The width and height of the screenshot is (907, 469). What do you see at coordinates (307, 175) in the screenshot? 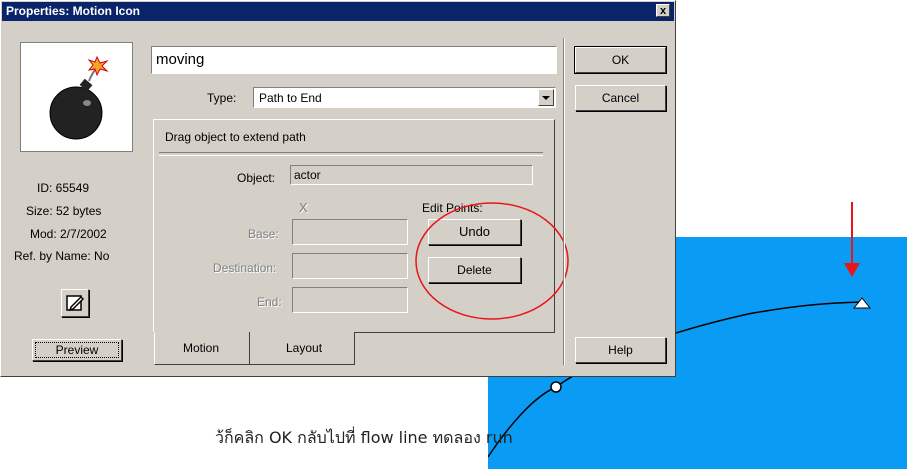
I see `object-value: actor` at bounding box center [307, 175].